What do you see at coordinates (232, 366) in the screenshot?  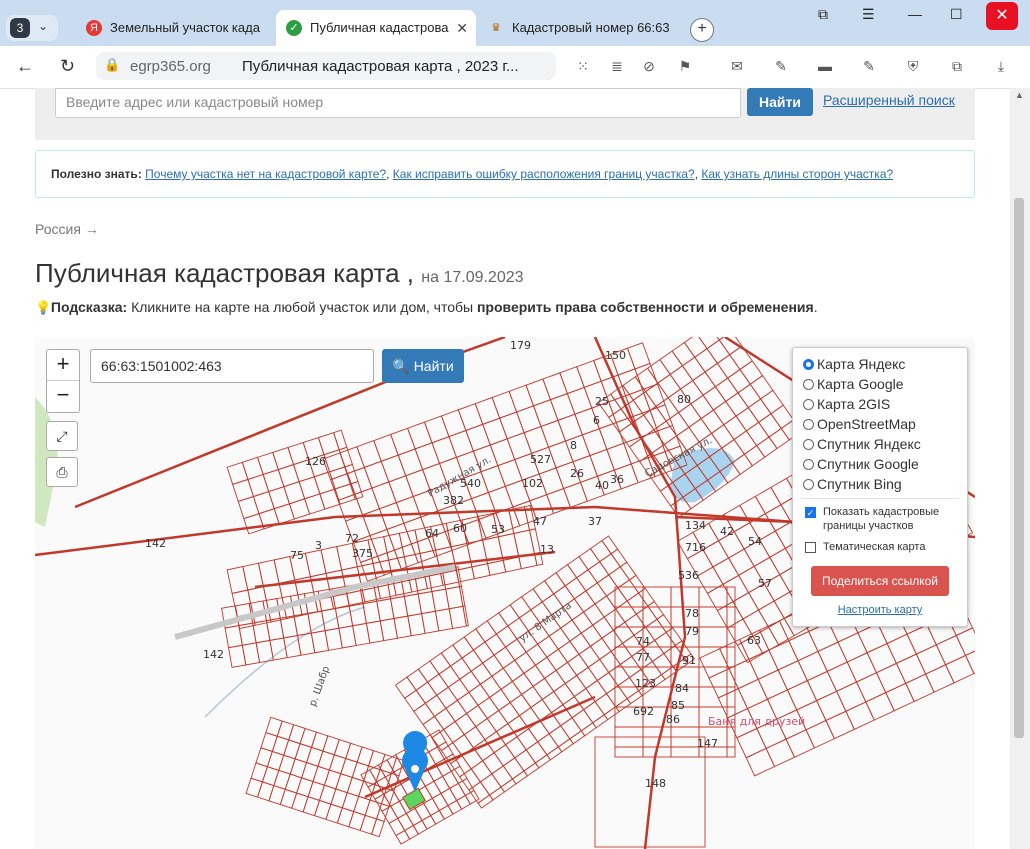 I see `map-search-input: 66:63:1501002:463` at bounding box center [232, 366].